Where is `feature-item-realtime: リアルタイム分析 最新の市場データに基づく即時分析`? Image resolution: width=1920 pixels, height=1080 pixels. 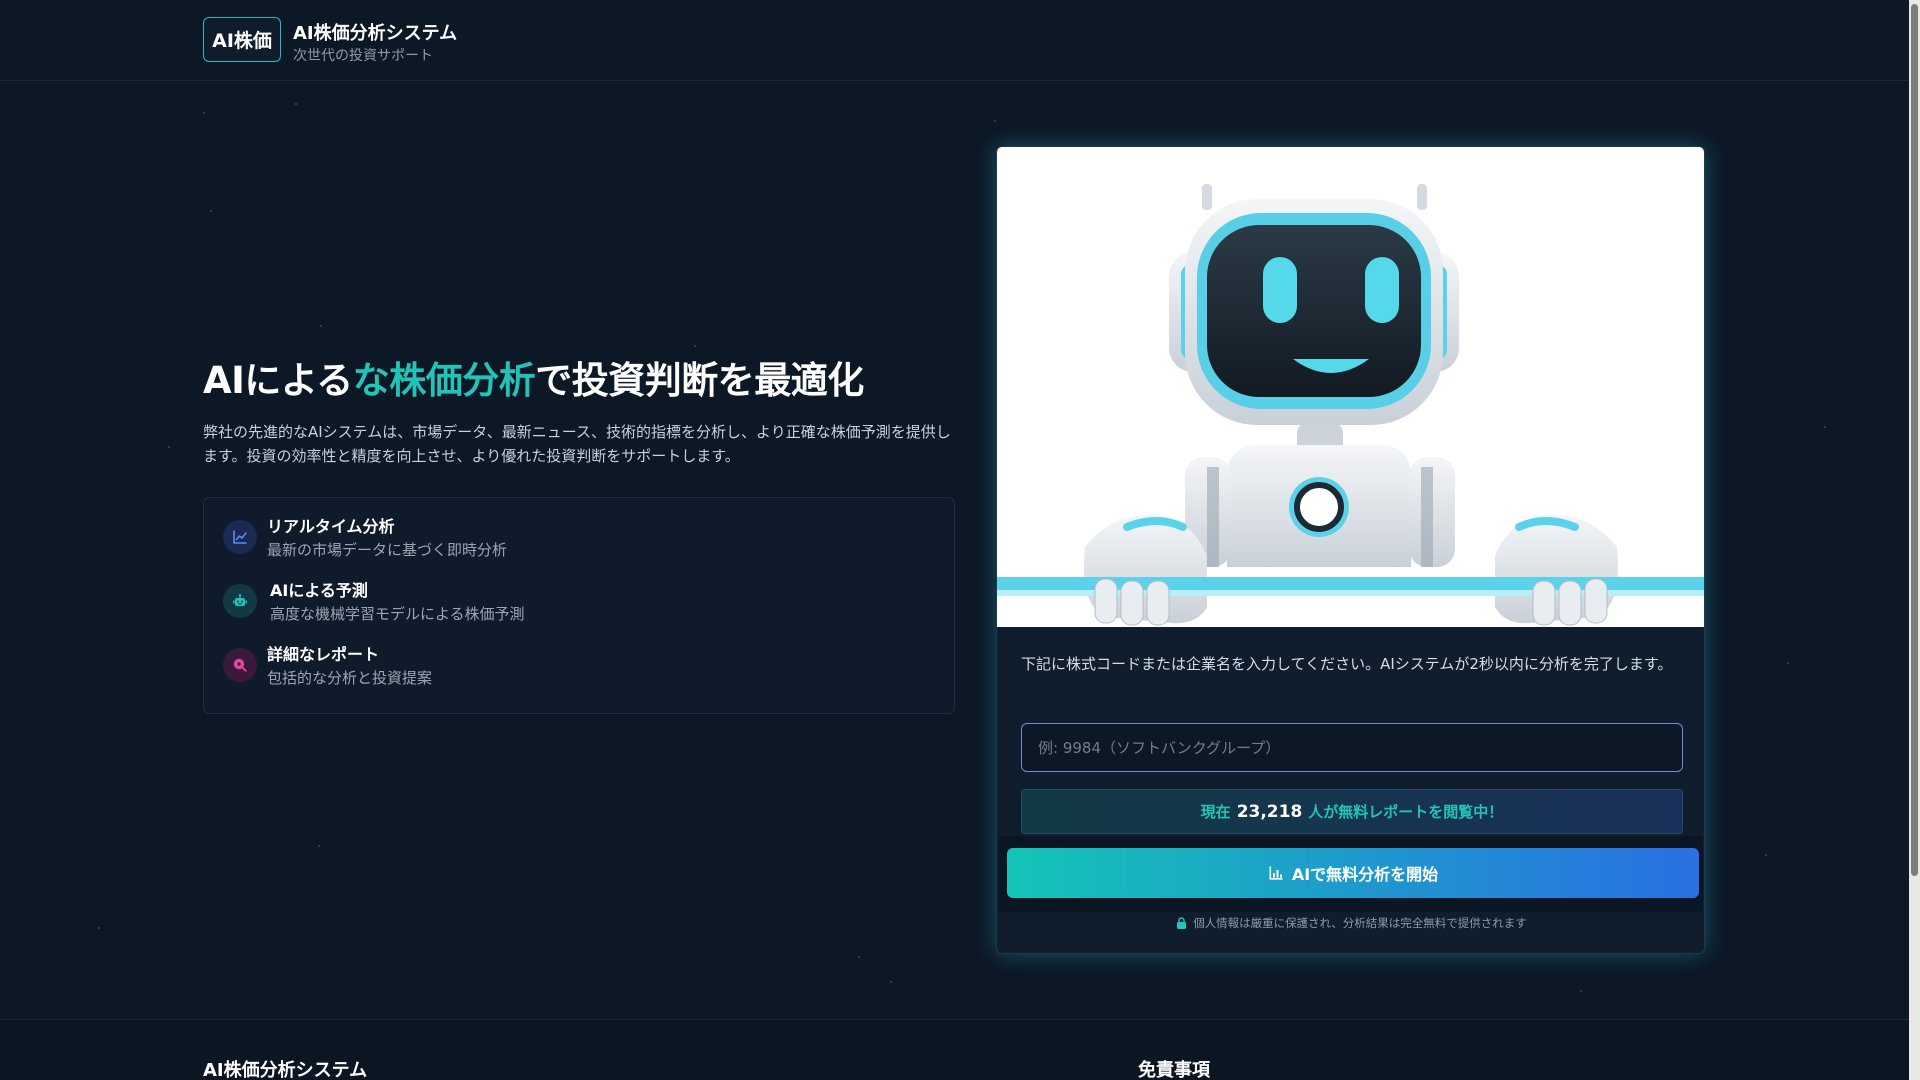
feature-item-realtime: リアルタイム分析 最新の市場データに基づく即時分析 is located at coordinates (365, 539).